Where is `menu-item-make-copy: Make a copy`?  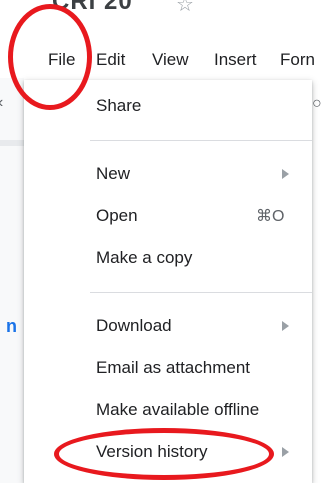 menu-item-make-copy: Make a copy is located at coordinates (144, 258).